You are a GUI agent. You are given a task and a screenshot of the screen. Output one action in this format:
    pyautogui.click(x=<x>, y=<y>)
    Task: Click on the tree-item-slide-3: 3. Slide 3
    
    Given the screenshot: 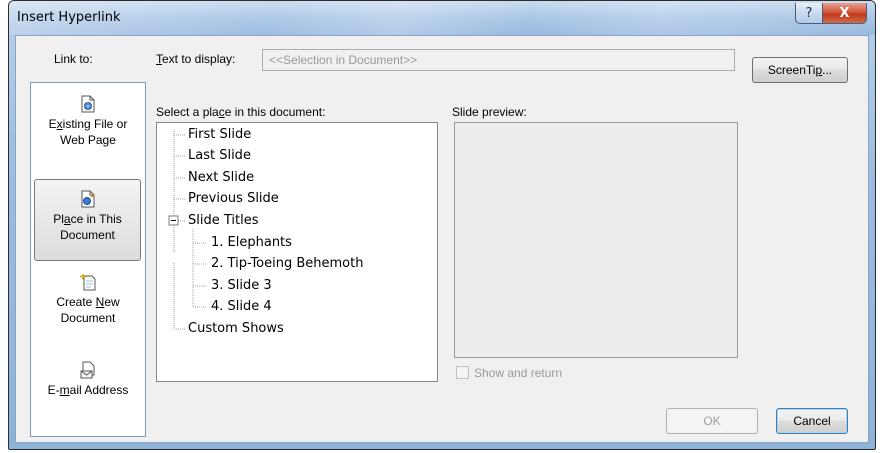 What is the action you would take?
    pyautogui.click(x=241, y=286)
    